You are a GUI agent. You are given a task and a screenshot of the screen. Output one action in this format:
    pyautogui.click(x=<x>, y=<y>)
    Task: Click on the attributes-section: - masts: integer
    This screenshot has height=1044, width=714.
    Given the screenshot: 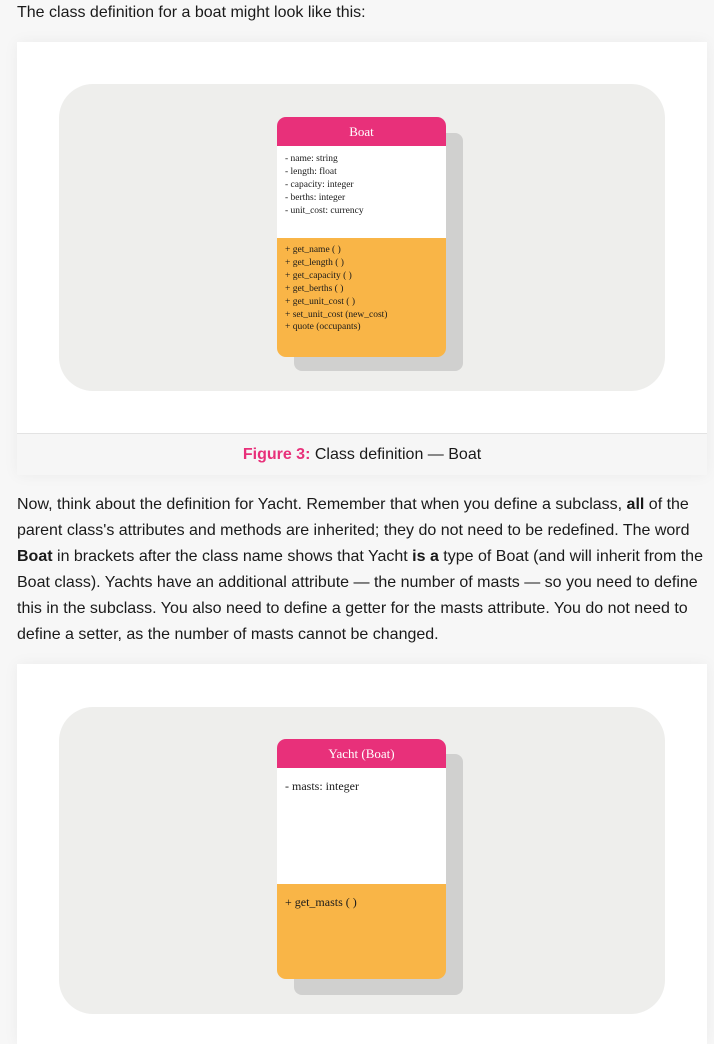 What is the action you would take?
    pyautogui.click(x=361, y=826)
    